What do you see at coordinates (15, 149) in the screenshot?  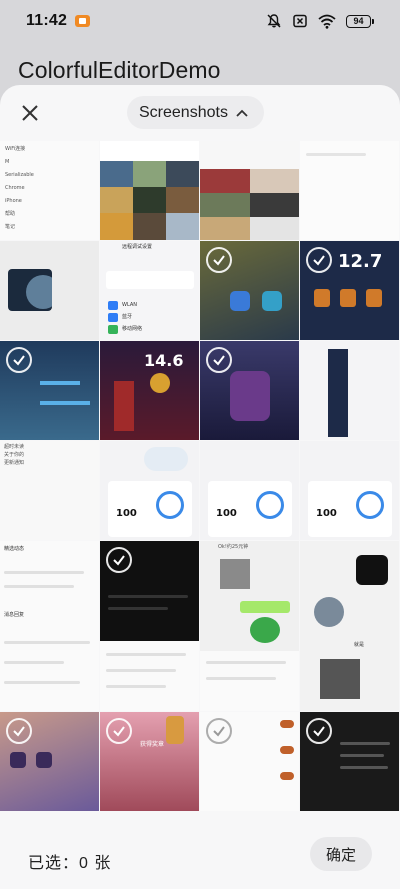 I see `thumb-text: WiFi连接` at bounding box center [15, 149].